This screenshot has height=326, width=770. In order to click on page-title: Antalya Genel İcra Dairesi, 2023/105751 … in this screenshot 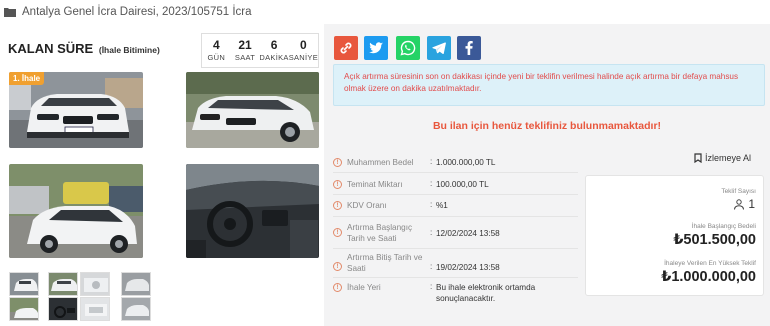, I will do `click(137, 12)`.